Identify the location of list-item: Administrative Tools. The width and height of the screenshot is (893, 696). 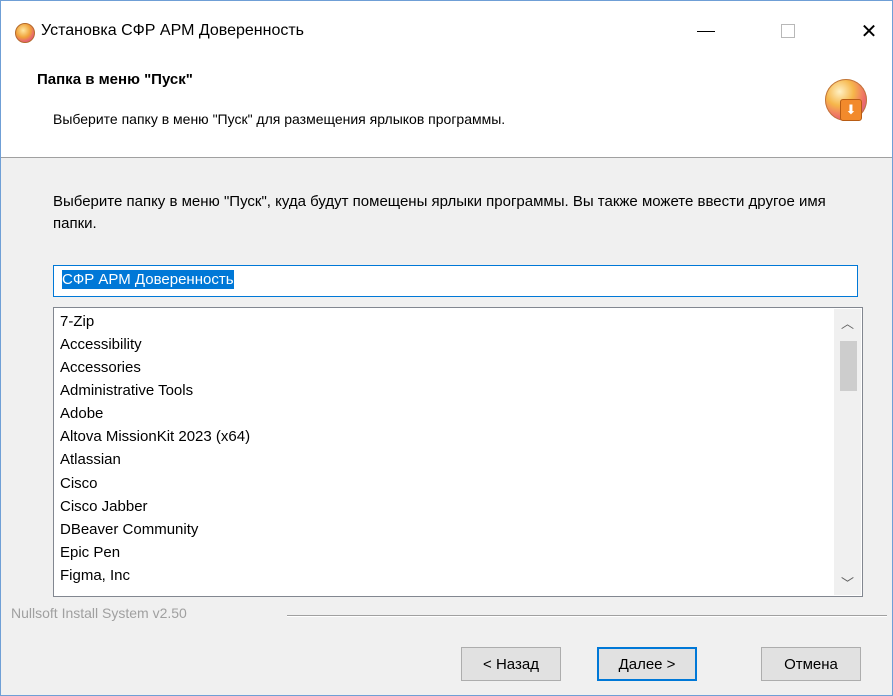
(126, 390).